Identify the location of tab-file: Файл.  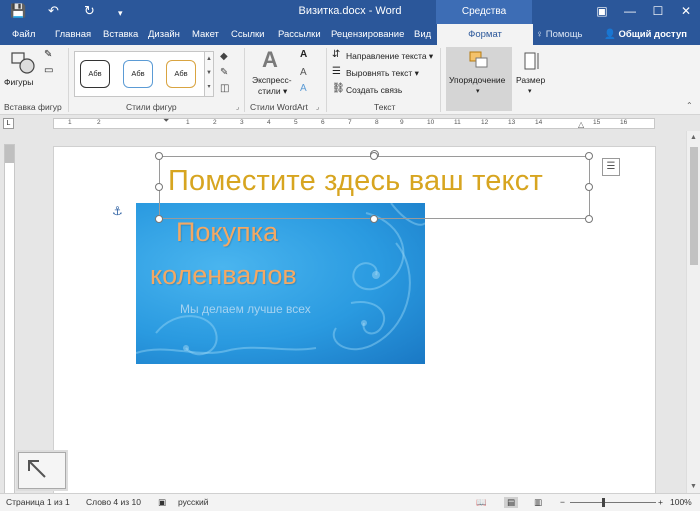
(23, 34).